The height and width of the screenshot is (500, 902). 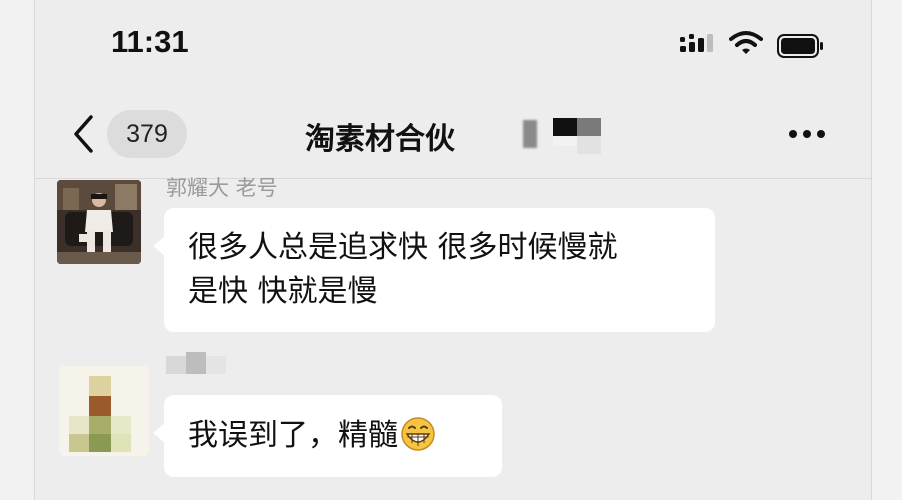 I want to click on chevron-left-icon, so click(x=84, y=134).